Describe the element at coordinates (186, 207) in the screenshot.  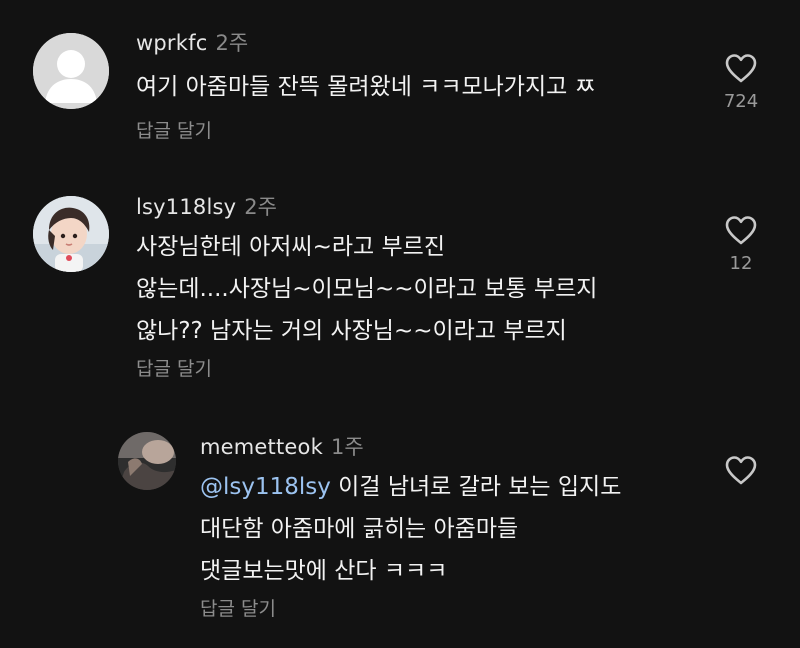
I see `comment-username: lsy118lsy` at that location.